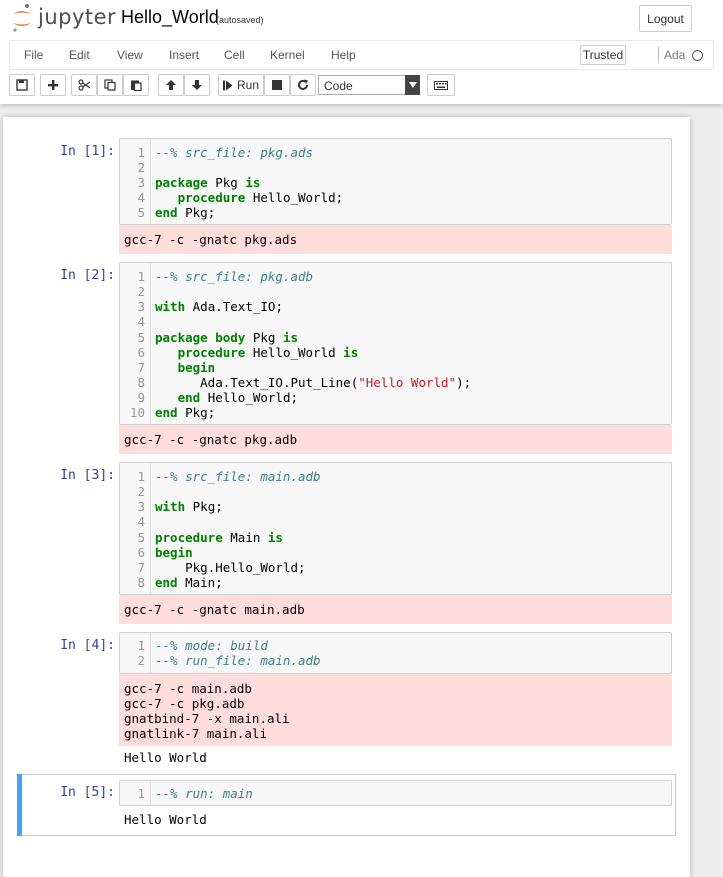 This screenshot has height=877, width=723. I want to click on run-label: Run, so click(247, 85).